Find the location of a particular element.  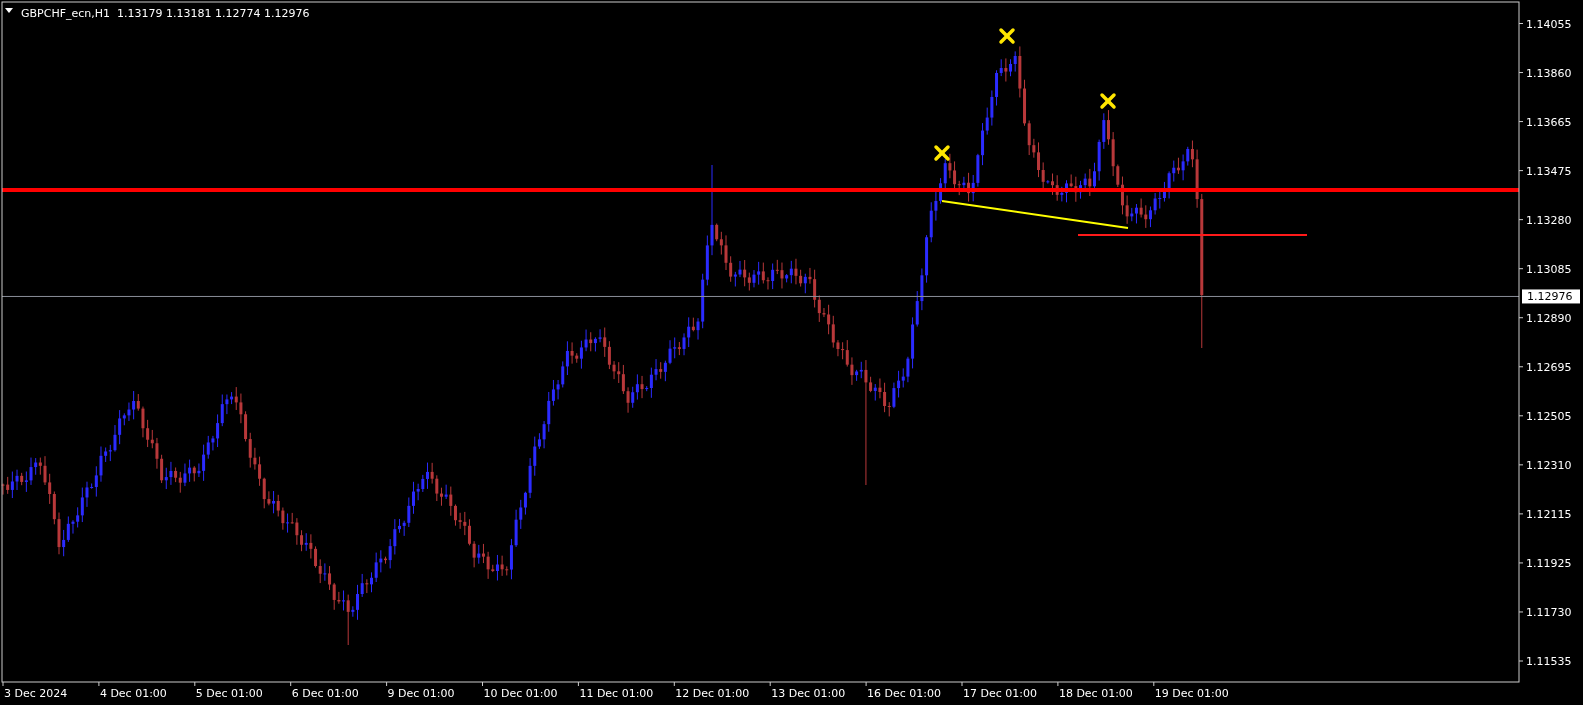

price-label: 1.13665 is located at coordinates (1549, 122).